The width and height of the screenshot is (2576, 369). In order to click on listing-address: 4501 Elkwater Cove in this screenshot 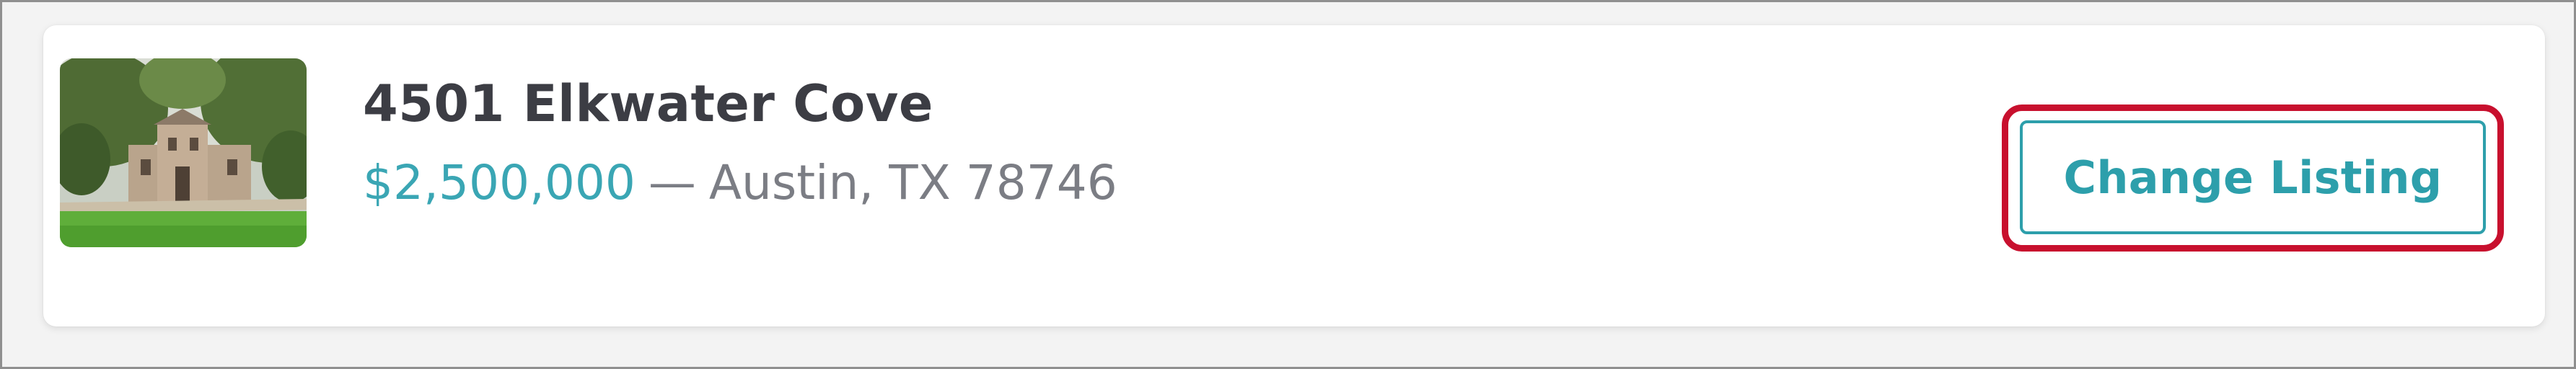, I will do `click(648, 104)`.